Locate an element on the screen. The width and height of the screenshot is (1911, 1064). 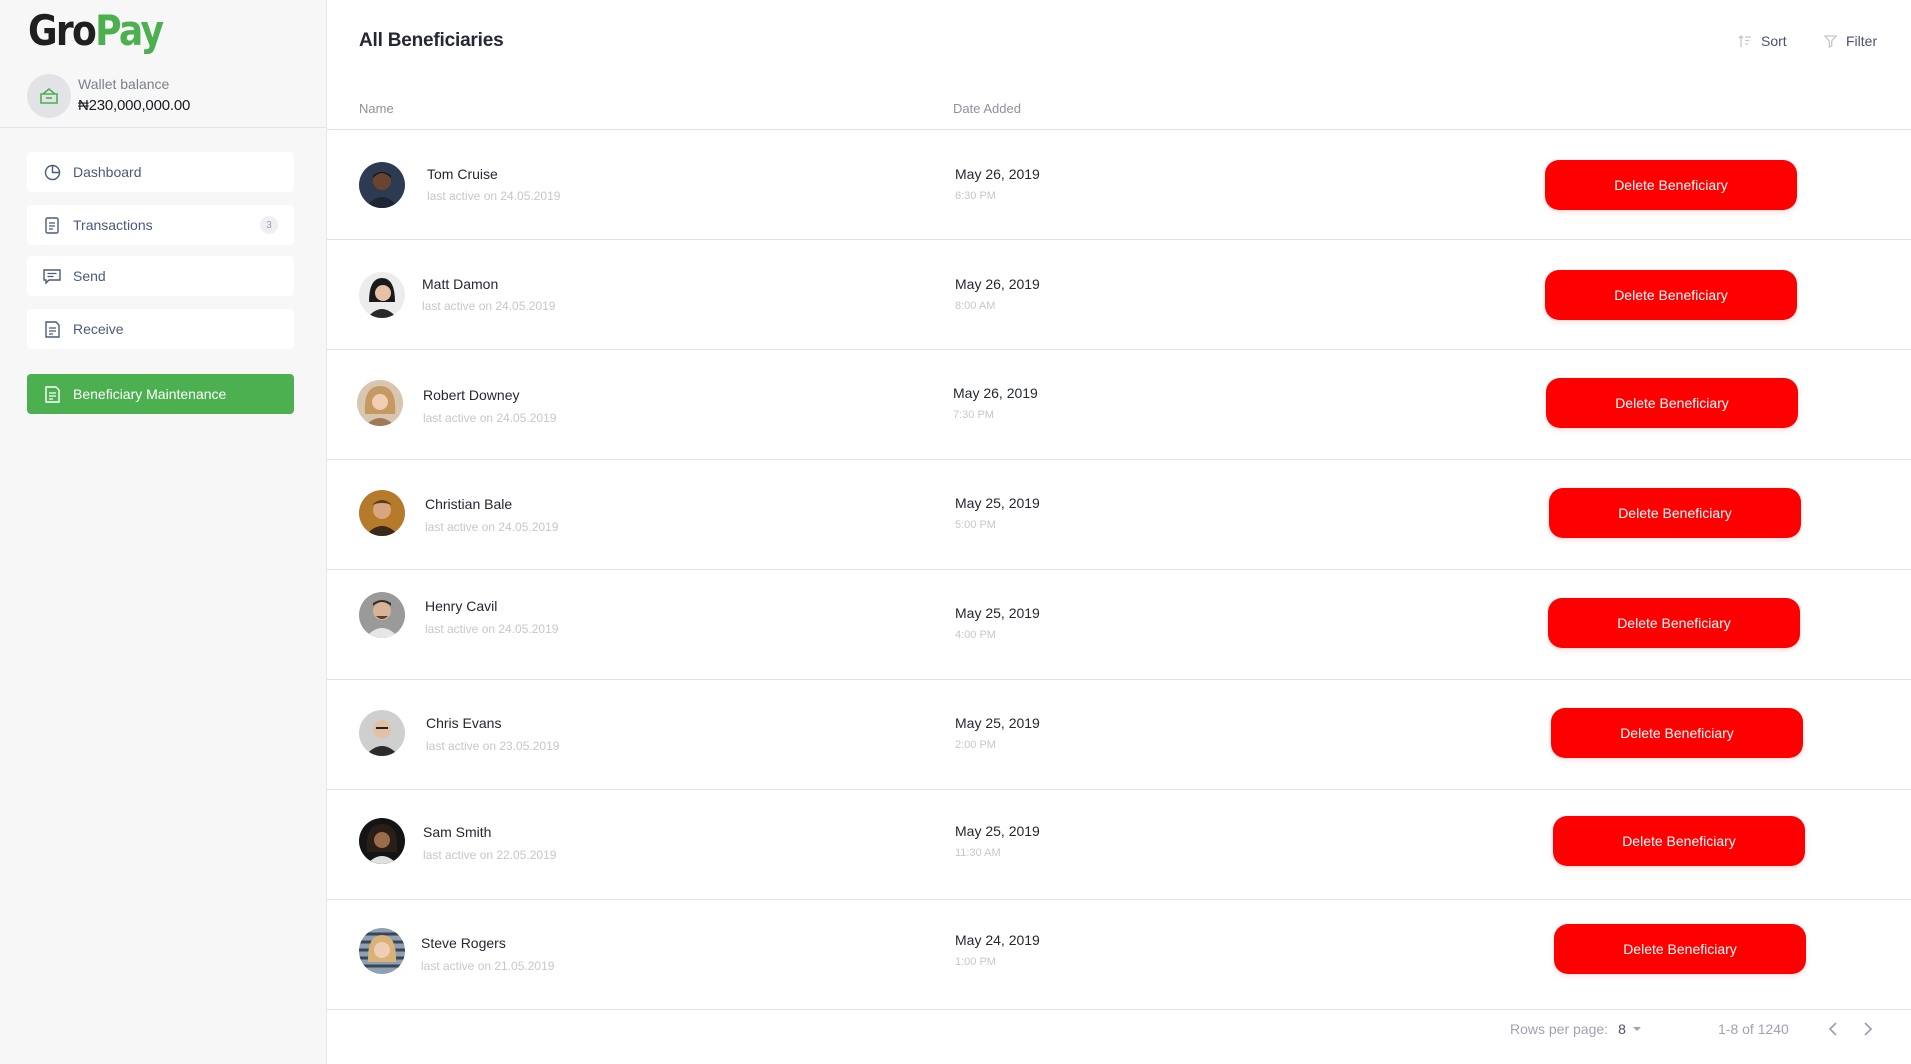
time-added: 8:00 AM is located at coordinates (975, 306).